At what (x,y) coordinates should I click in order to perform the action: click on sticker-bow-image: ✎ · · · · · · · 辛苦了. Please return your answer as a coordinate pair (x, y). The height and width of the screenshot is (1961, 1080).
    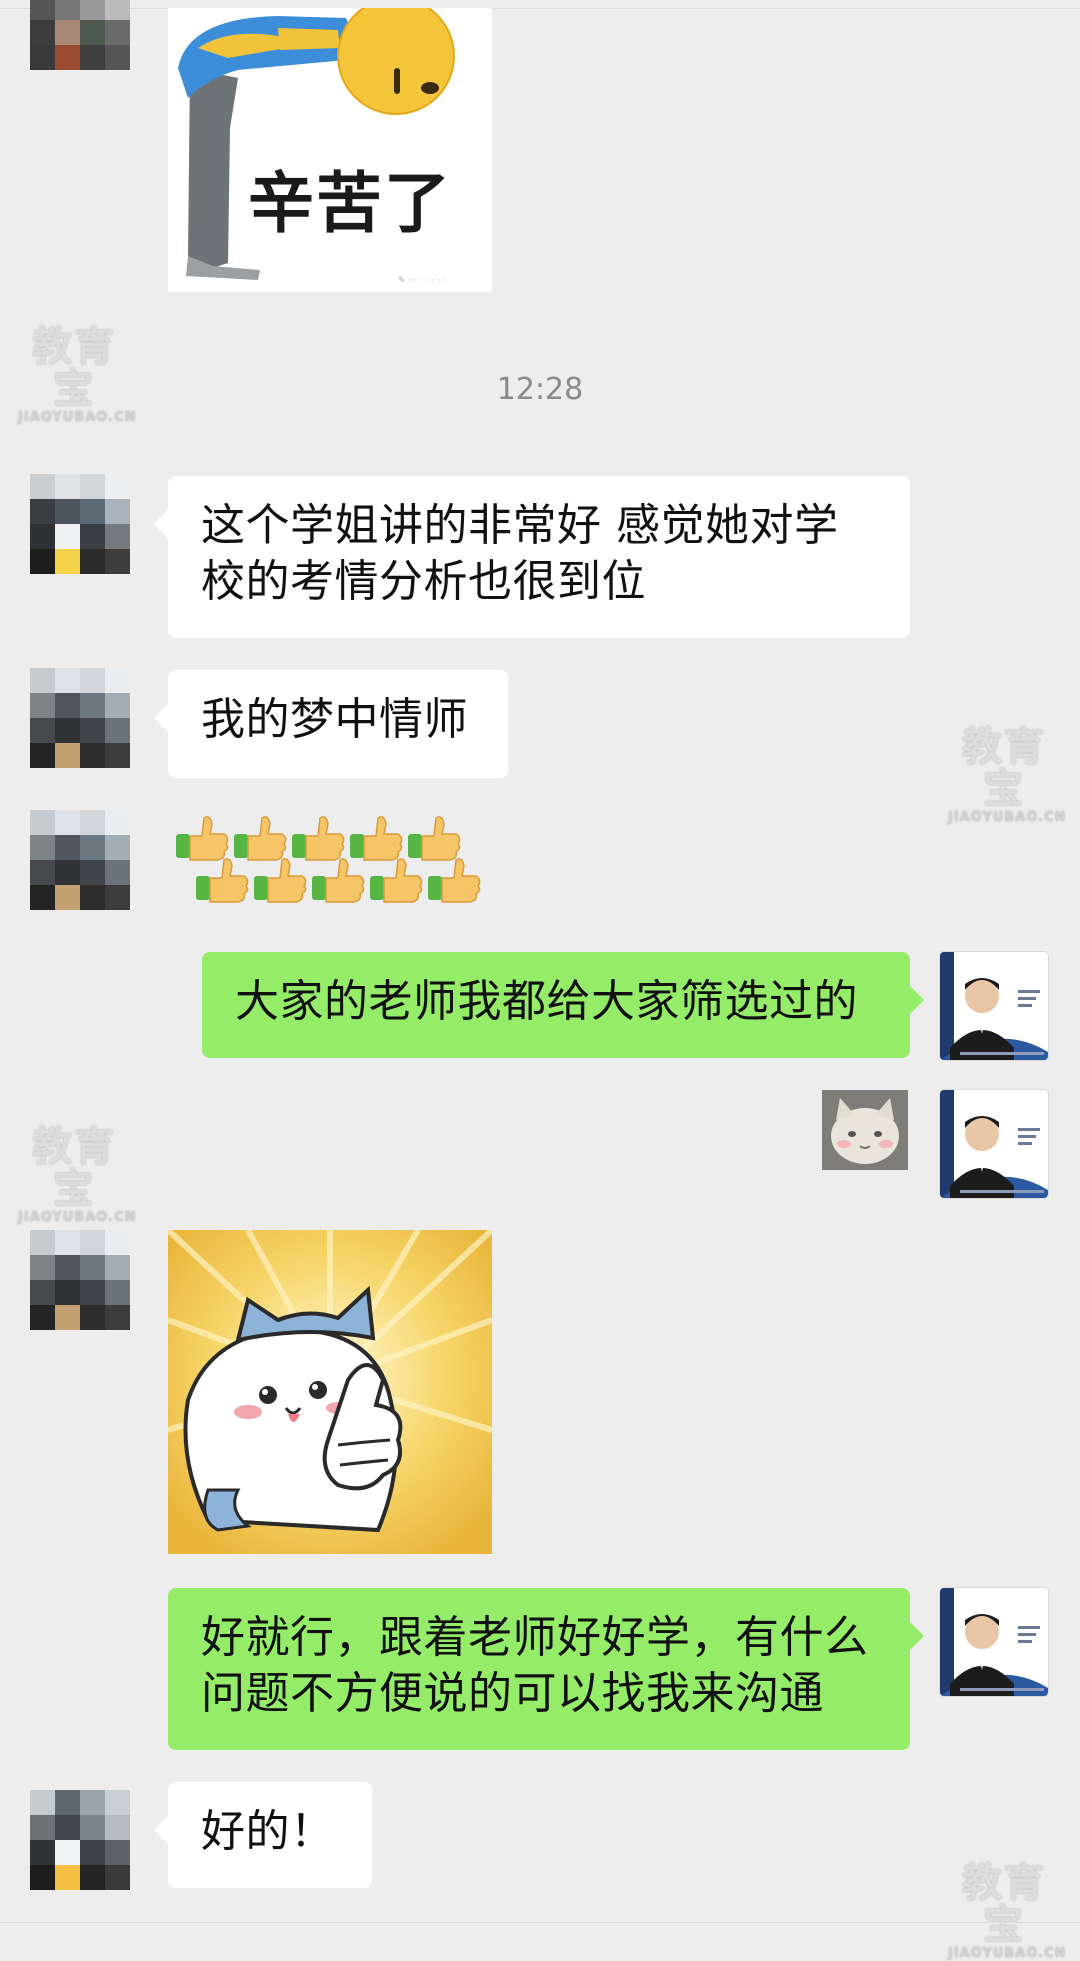
    Looking at the image, I should click on (330, 150).